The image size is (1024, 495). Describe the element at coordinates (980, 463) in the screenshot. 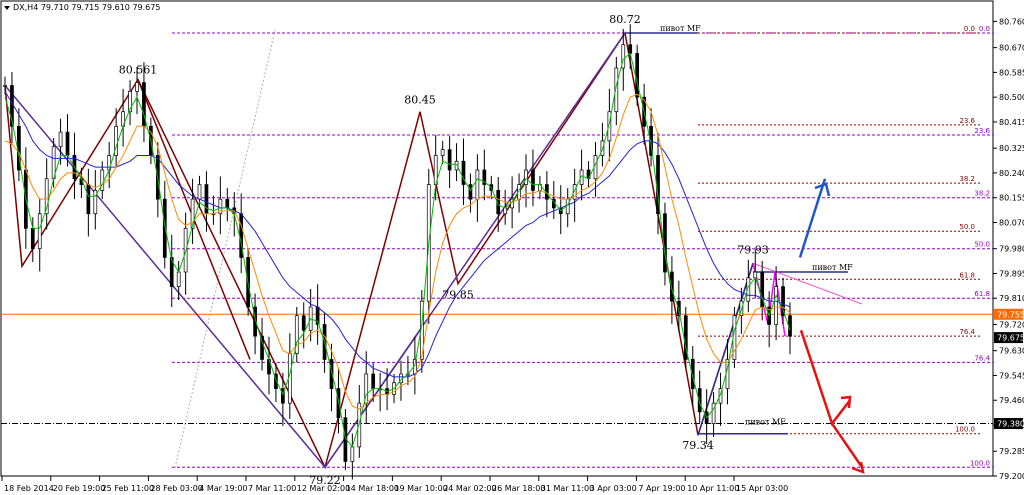

I see `fib-left-label: 100.0` at that location.